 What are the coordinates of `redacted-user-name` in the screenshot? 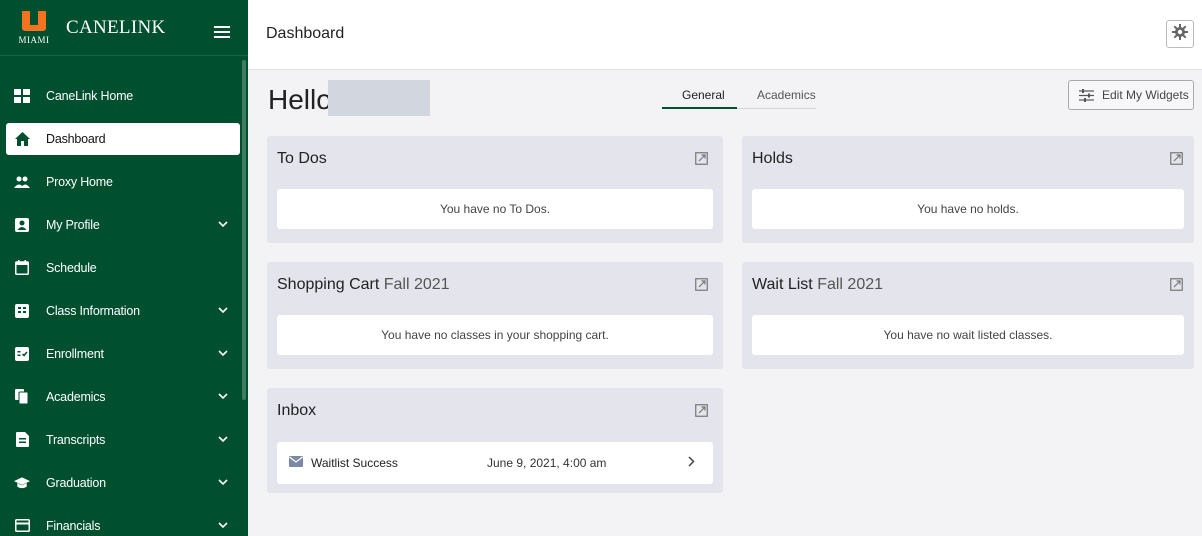 It's located at (379, 98).